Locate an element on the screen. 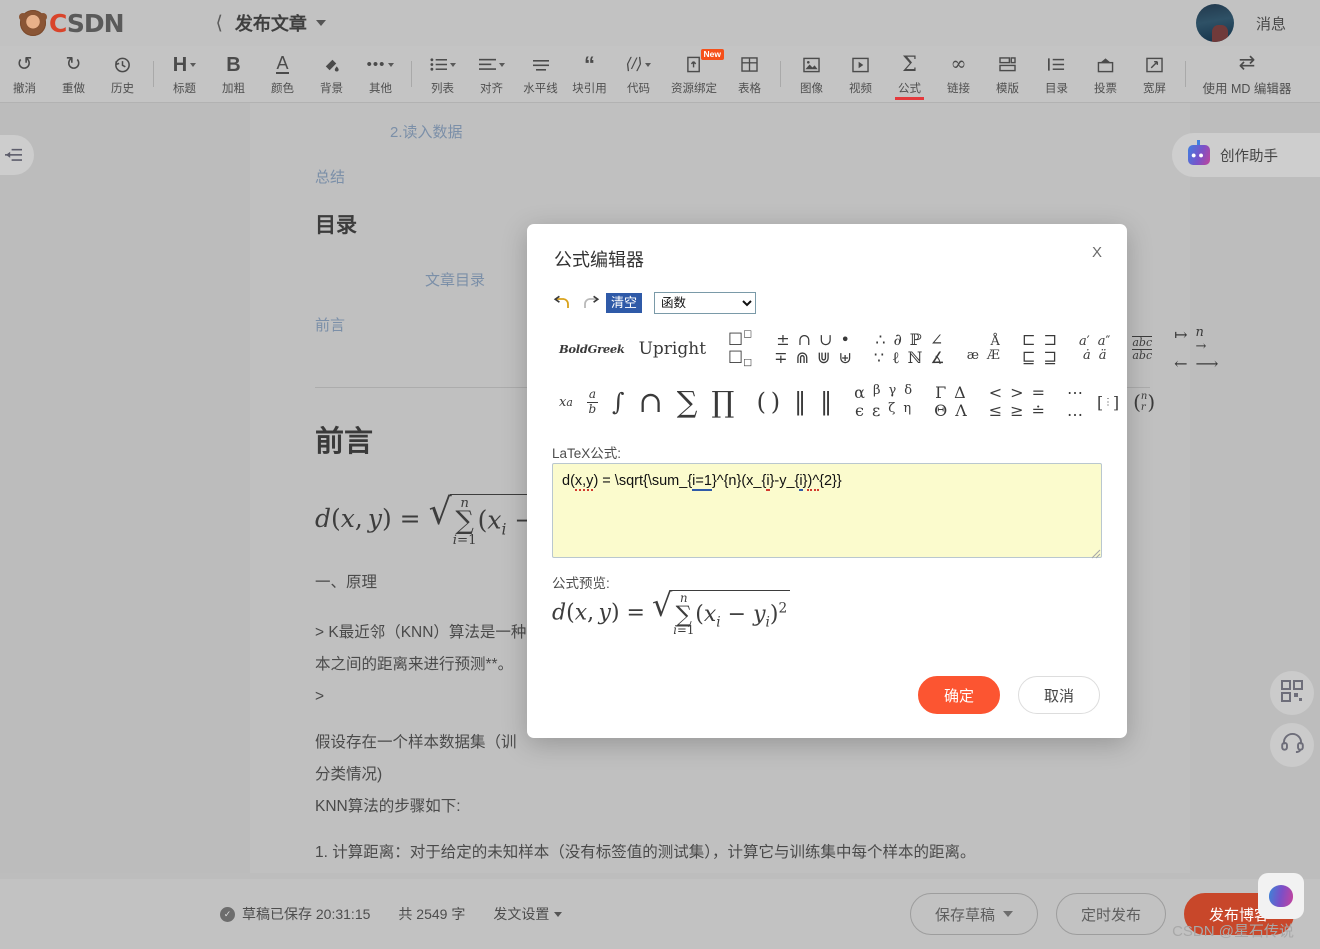 The height and width of the screenshot is (949, 1320). symbol-category-select: 函数 is located at coordinates (705, 303).